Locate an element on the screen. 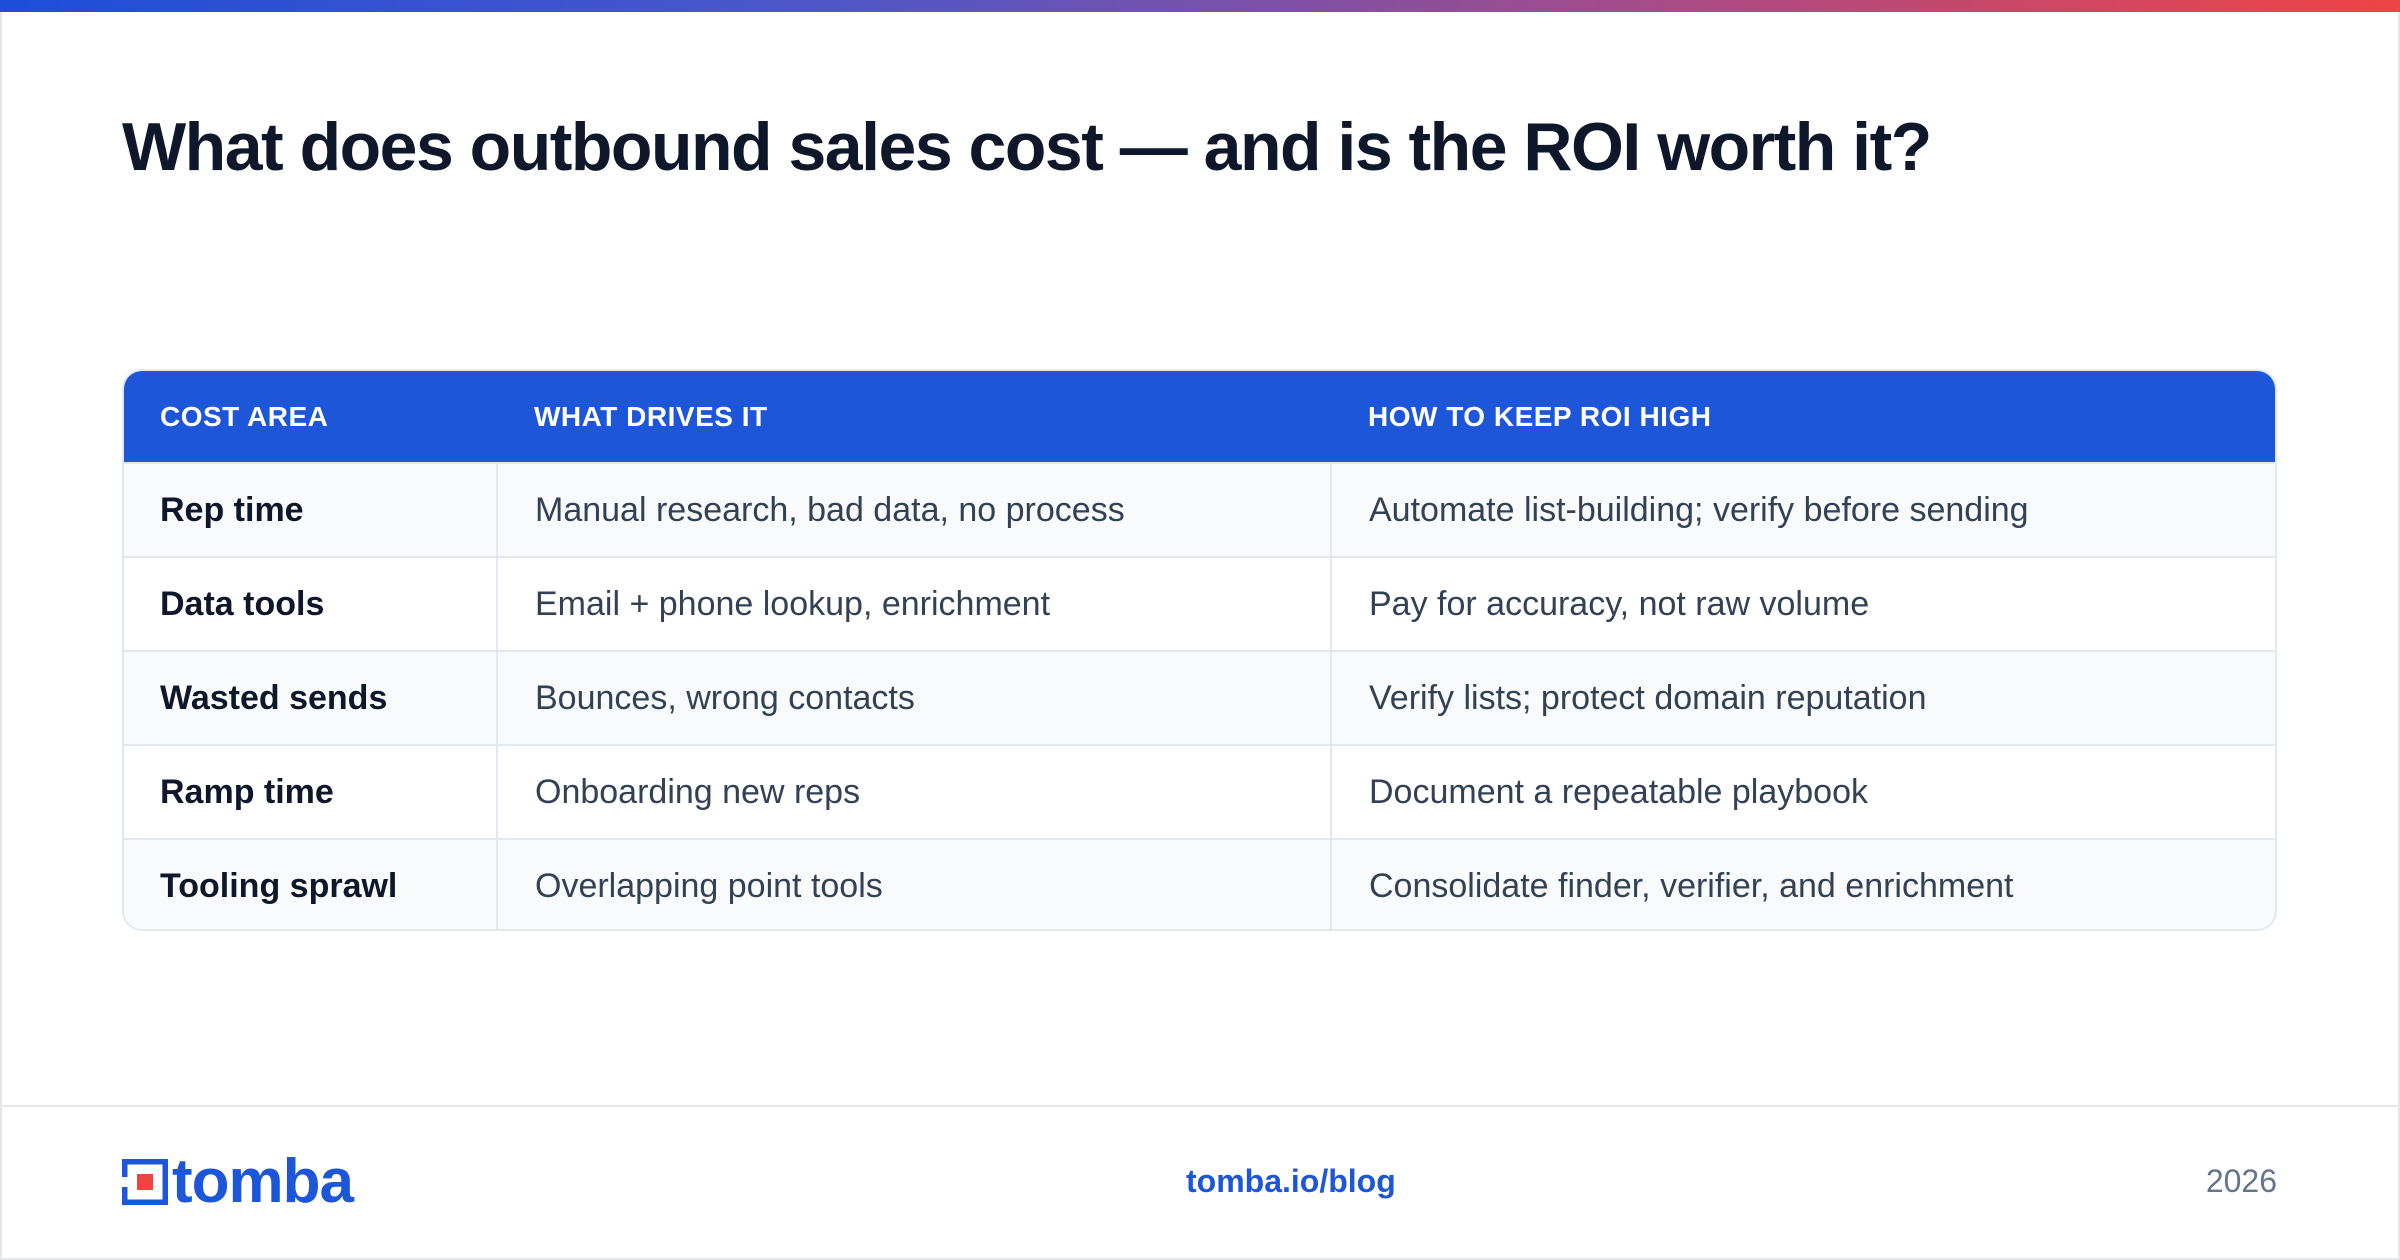 The image size is (2400, 1260). driver-cell: Email + phone lookup, enrichment is located at coordinates (915, 604).